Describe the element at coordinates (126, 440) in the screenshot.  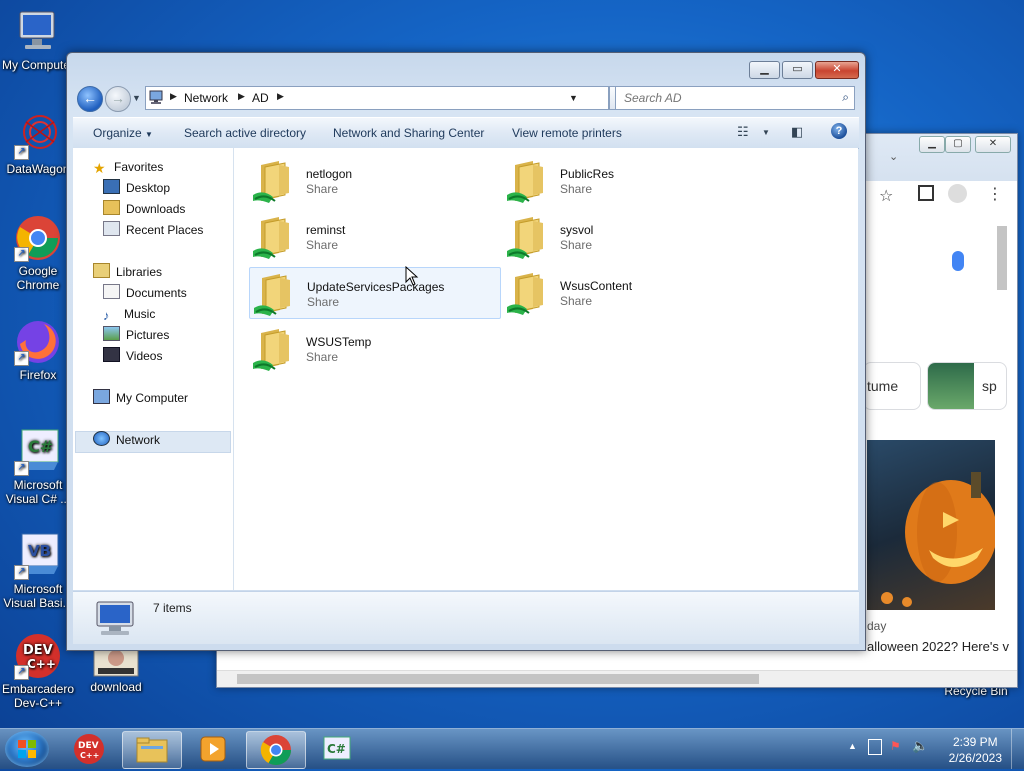
I see `nav-network: Network` at that location.